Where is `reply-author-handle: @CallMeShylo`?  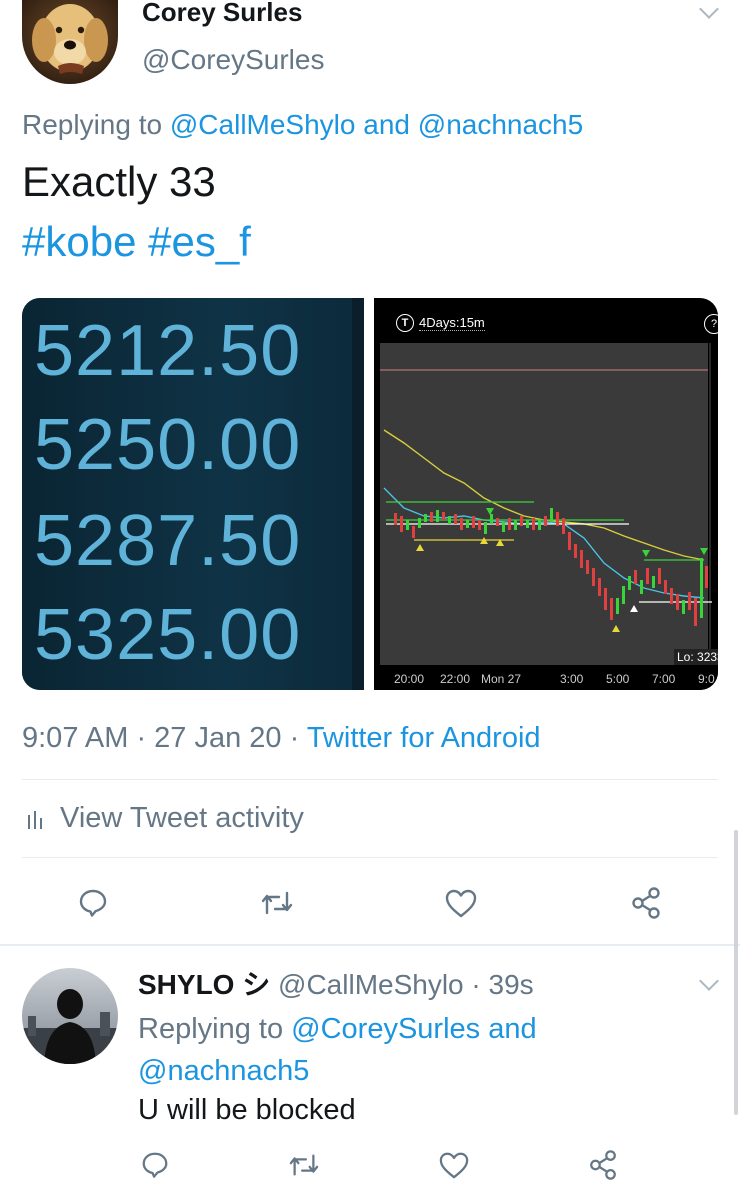 reply-author-handle: @CallMeShylo is located at coordinates (371, 984).